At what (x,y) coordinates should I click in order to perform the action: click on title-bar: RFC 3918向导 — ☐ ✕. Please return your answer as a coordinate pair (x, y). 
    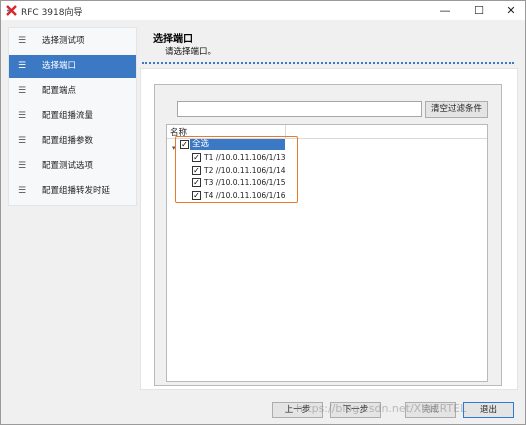
    Looking at the image, I should click on (263, 10).